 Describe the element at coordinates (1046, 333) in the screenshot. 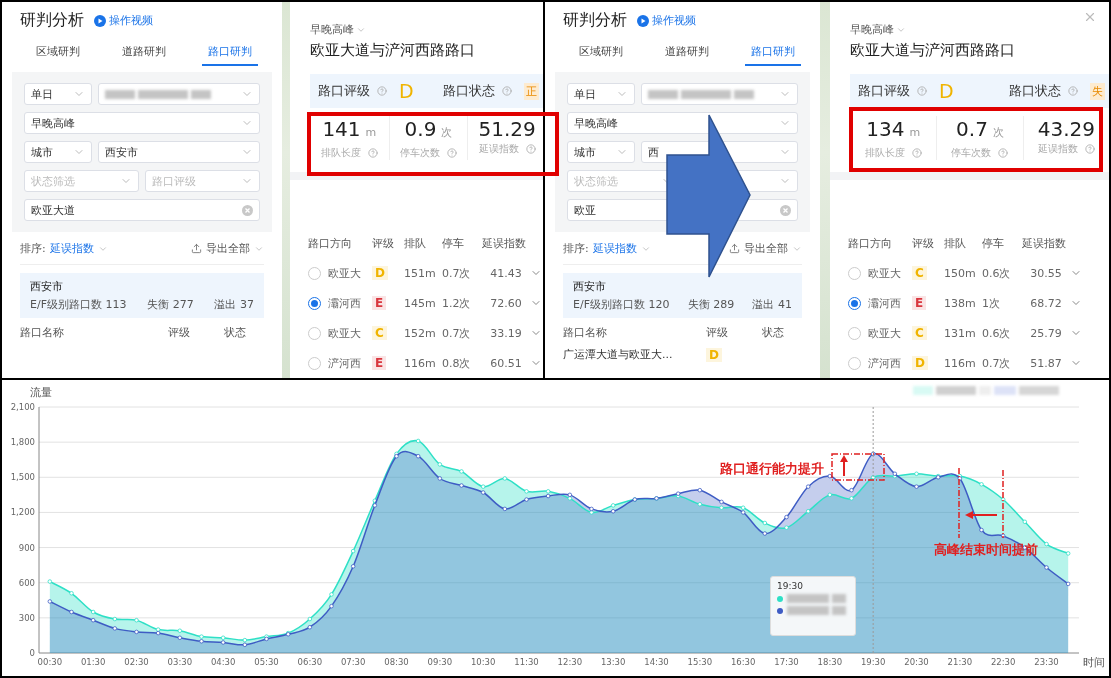

I see `delay-value: 25.79` at that location.